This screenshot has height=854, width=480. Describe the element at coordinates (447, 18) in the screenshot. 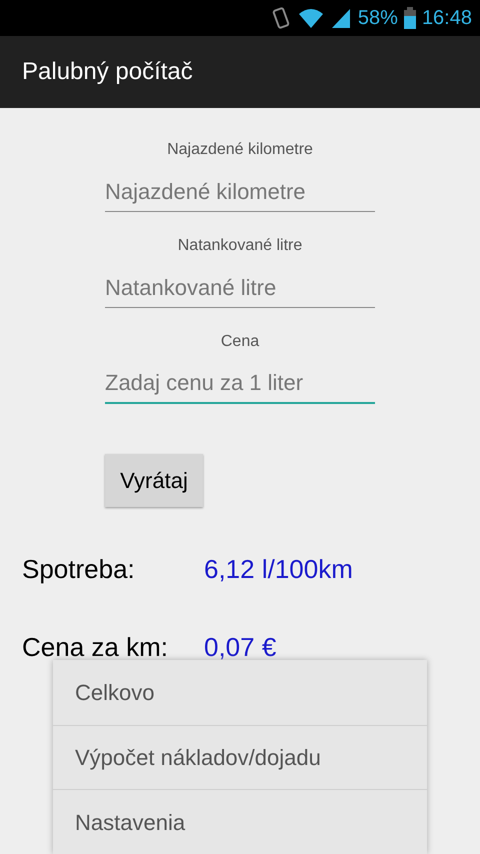

I see `clock: 16:48` at that location.